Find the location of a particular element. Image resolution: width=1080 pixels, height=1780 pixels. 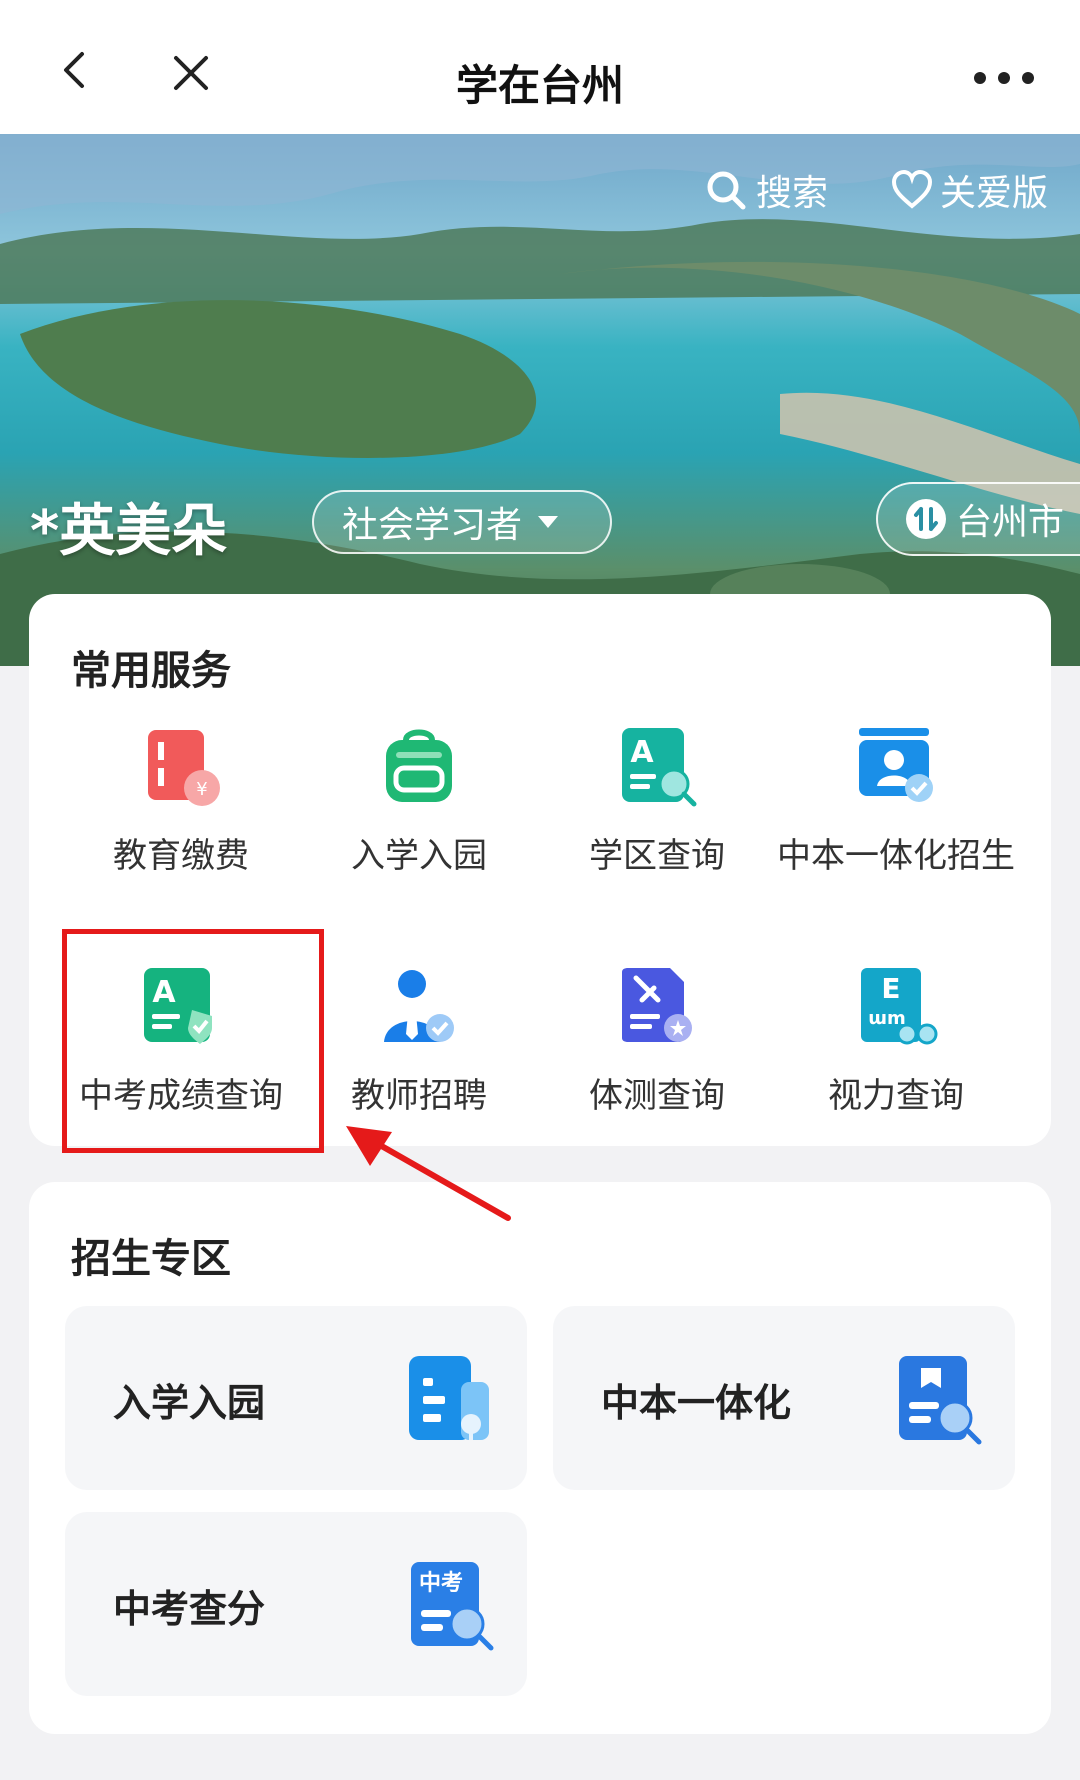

education-payment-icon: ¥ is located at coordinates (184, 768).